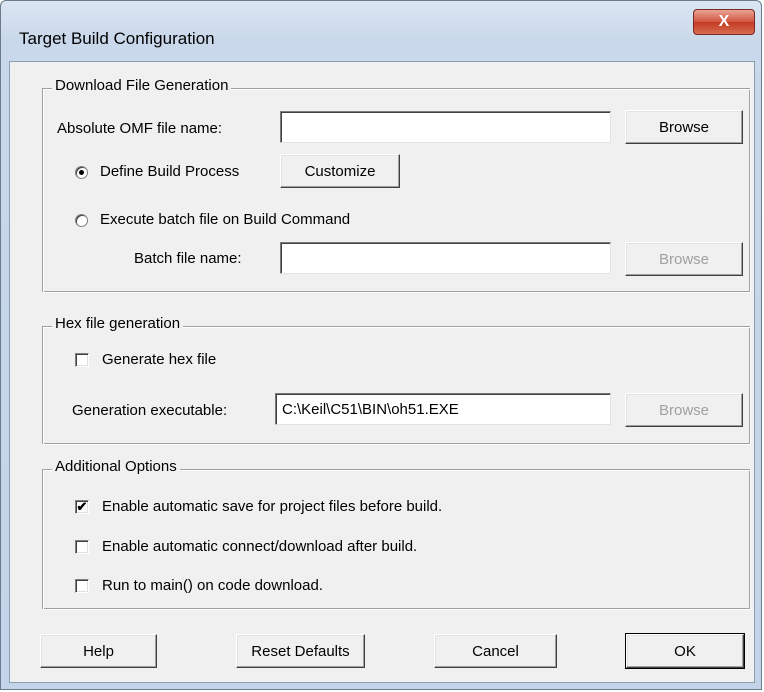 This screenshot has height=692, width=764. What do you see at coordinates (159, 359) in the screenshot?
I see `generate-hex-label: Generate hex file` at bounding box center [159, 359].